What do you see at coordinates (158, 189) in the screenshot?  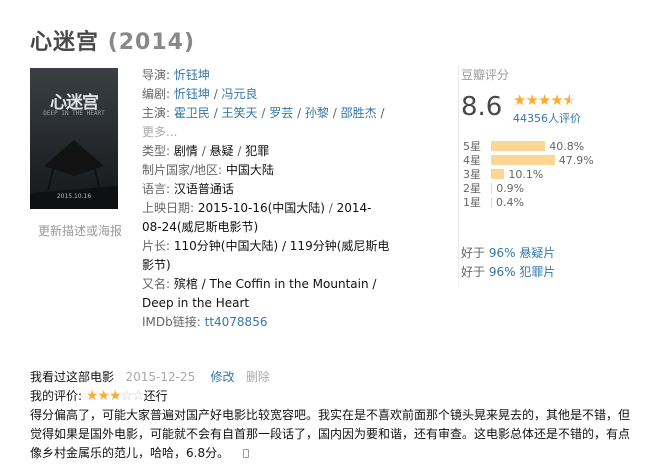 I see `language-label: 语言:` at bounding box center [158, 189].